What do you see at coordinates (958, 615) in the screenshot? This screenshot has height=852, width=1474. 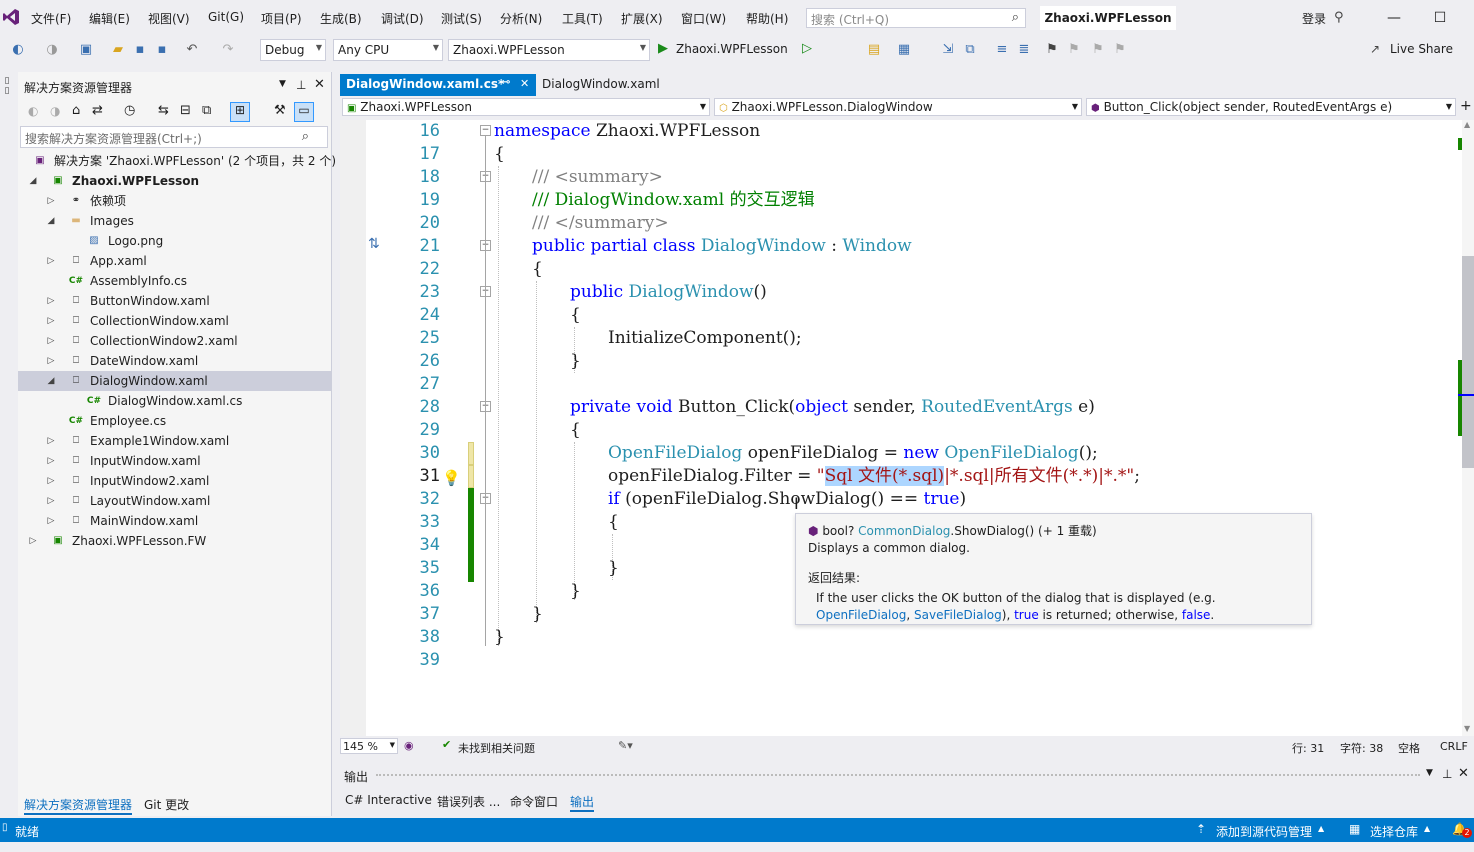 I see `savefiledialog-link: SaveFileDialog` at bounding box center [958, 615].